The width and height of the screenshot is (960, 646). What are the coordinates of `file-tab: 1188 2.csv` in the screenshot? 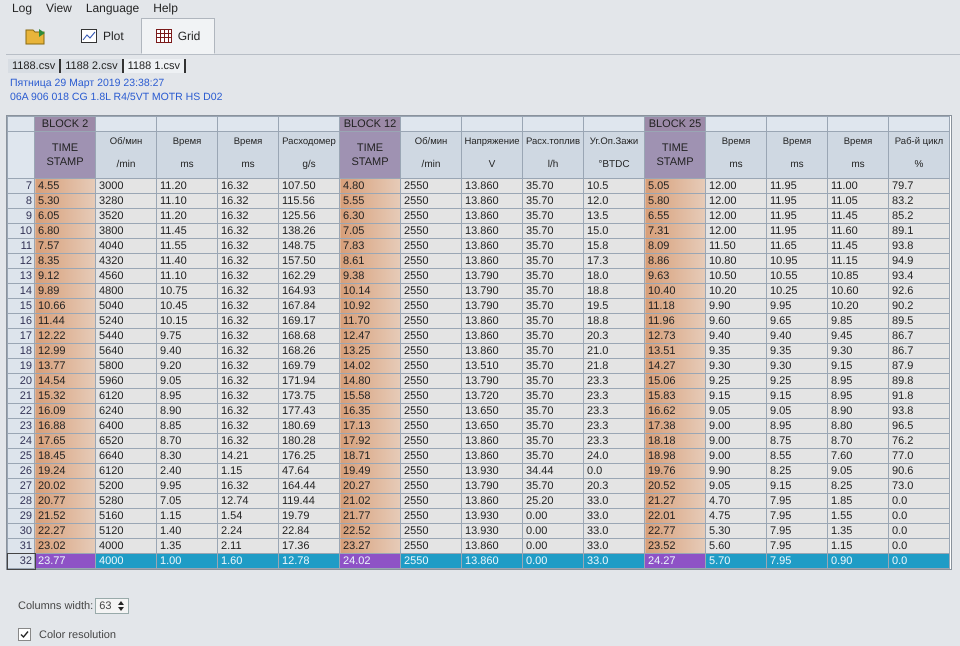 It's located at (92, 66).